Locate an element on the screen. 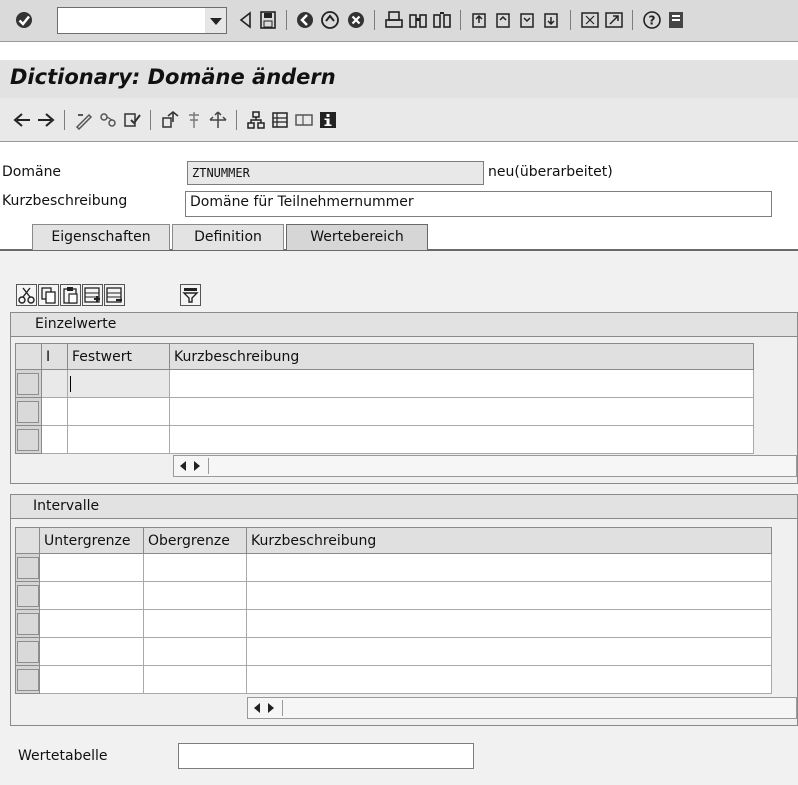 The image size is (798, 785). tab-definition: Definition is located at coordinates (228, 237).